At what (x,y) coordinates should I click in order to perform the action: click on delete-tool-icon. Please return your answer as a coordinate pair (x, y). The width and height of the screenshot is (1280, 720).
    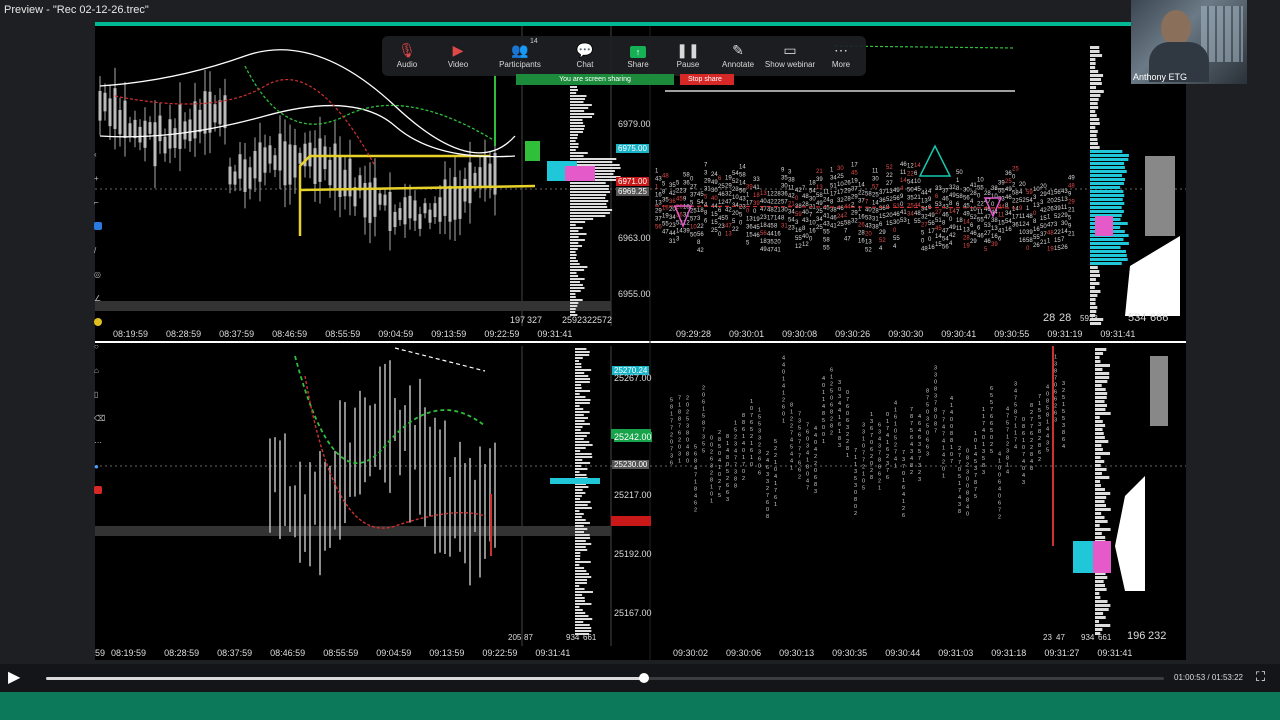
    Looking at the image, I should click on (98, 490).